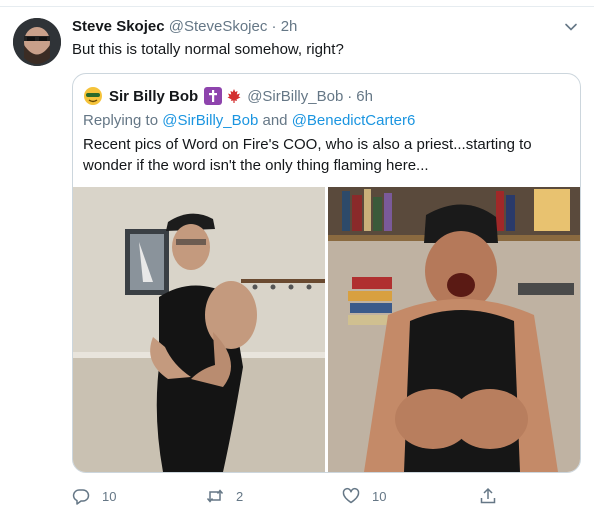 The width and height of the screenshot is (594, 520). What do you see at coordinates (289, 26) in the screenshot?
I see `tweet-time: 2h` at bounding box center [289, 26].